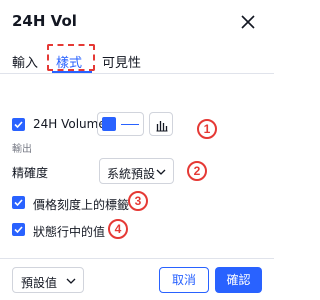 This screenshot has height=300, width=320. What do you see at coordinates (18, 229) in the screenshot?
I see `status-line-values-checkbox` at bounding box center [18, 229].